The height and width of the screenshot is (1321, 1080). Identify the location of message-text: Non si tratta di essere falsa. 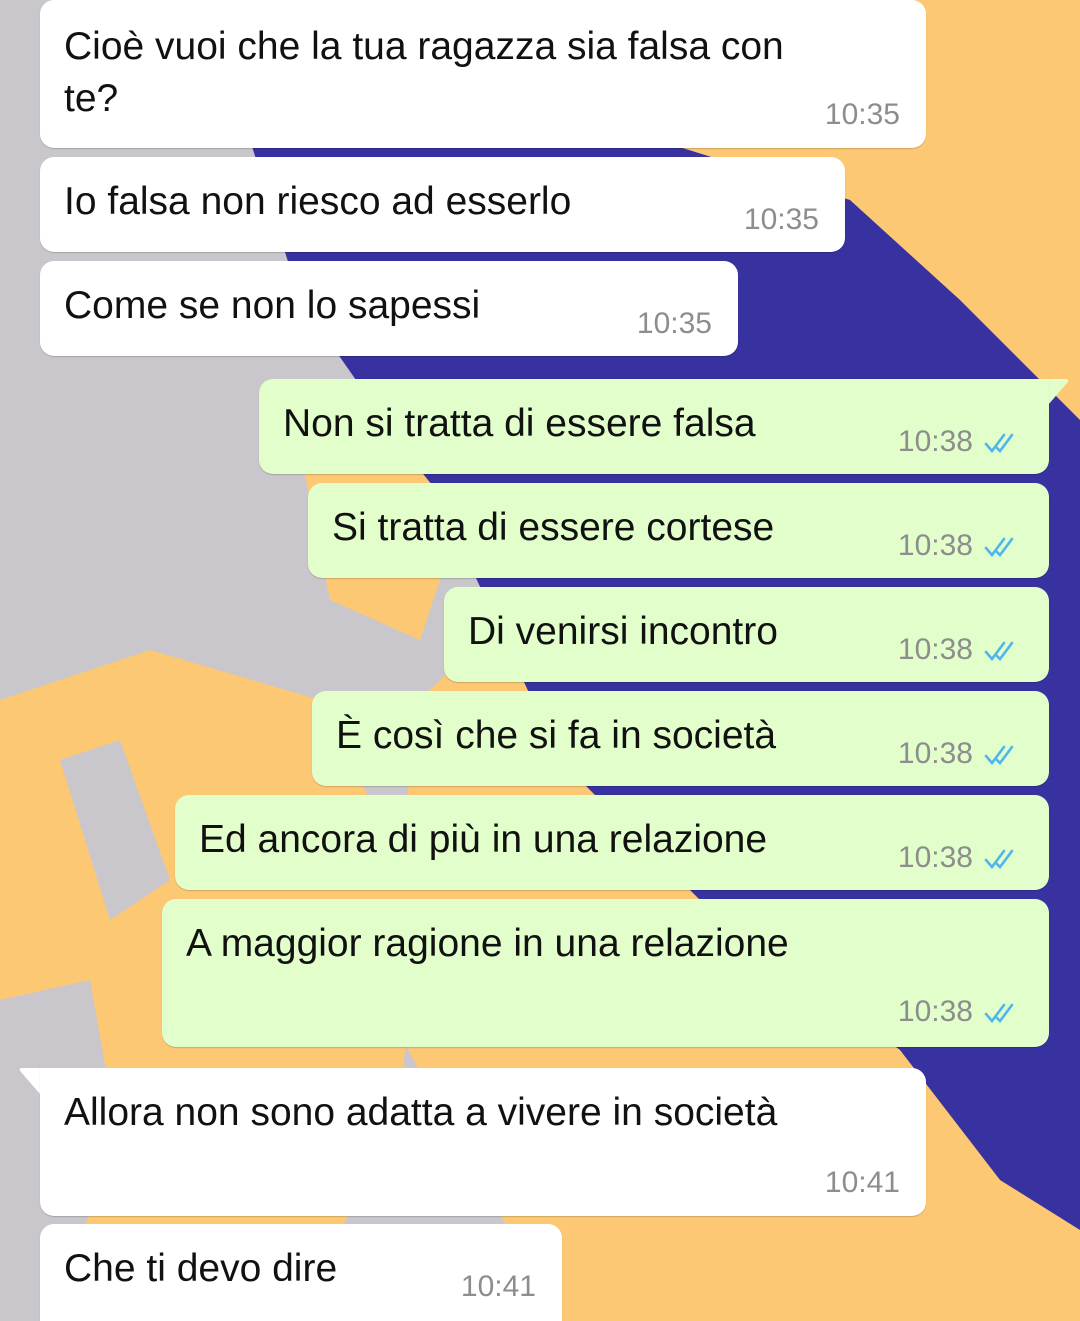
(519, 423).